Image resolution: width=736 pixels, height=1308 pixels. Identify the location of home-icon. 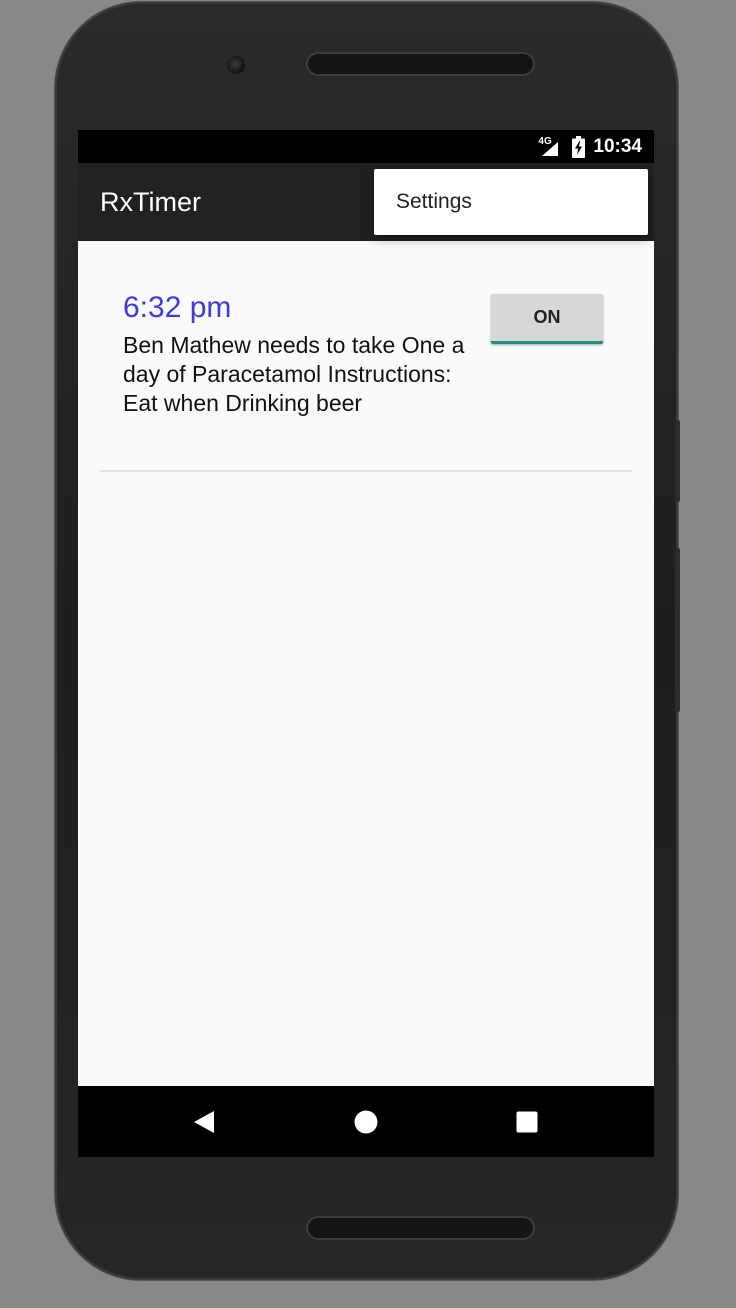
(366, 1121).